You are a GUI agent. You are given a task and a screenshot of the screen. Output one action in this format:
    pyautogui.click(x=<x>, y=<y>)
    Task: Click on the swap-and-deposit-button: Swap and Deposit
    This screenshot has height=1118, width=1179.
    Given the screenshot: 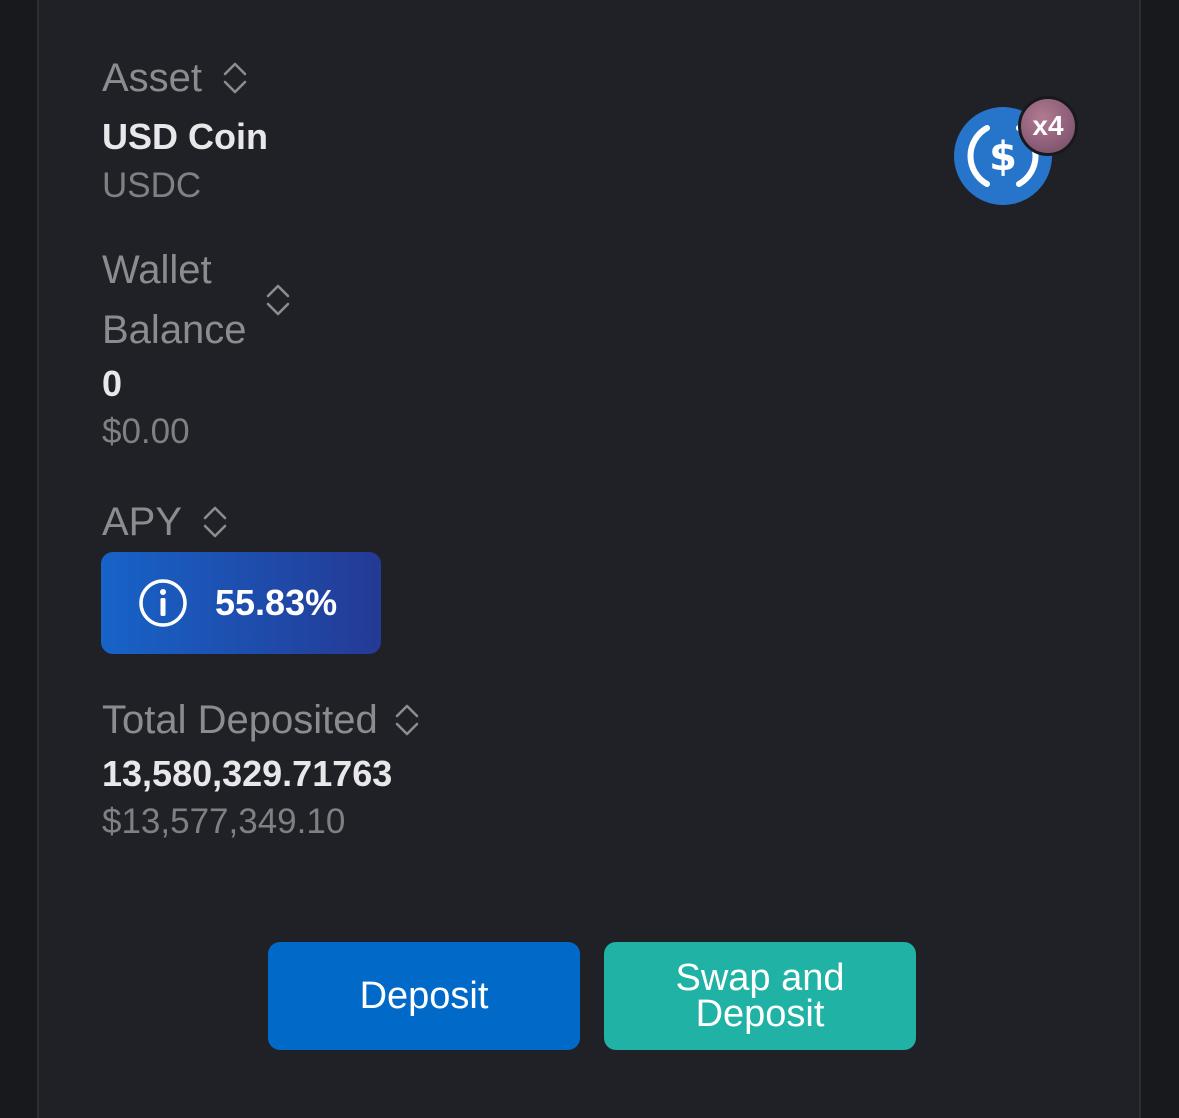 What is the action you would take?
    pyautogui.click(x=760, y=996)
    